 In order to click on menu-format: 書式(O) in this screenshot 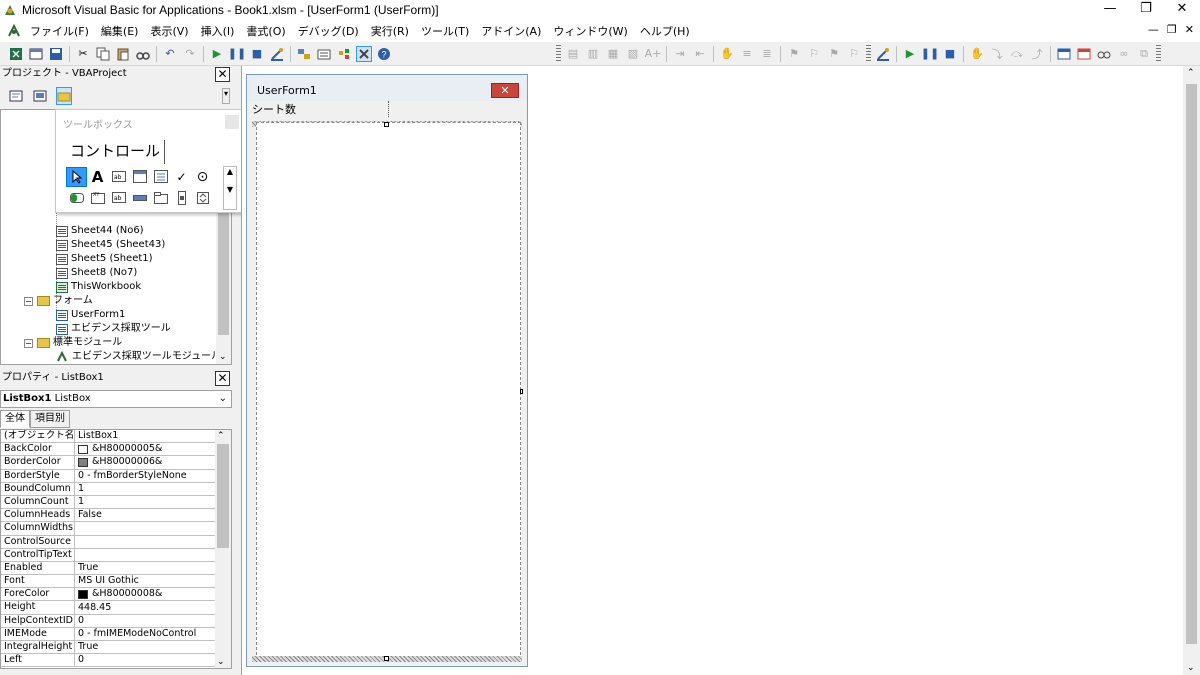, I will do `click(265, 31)`.